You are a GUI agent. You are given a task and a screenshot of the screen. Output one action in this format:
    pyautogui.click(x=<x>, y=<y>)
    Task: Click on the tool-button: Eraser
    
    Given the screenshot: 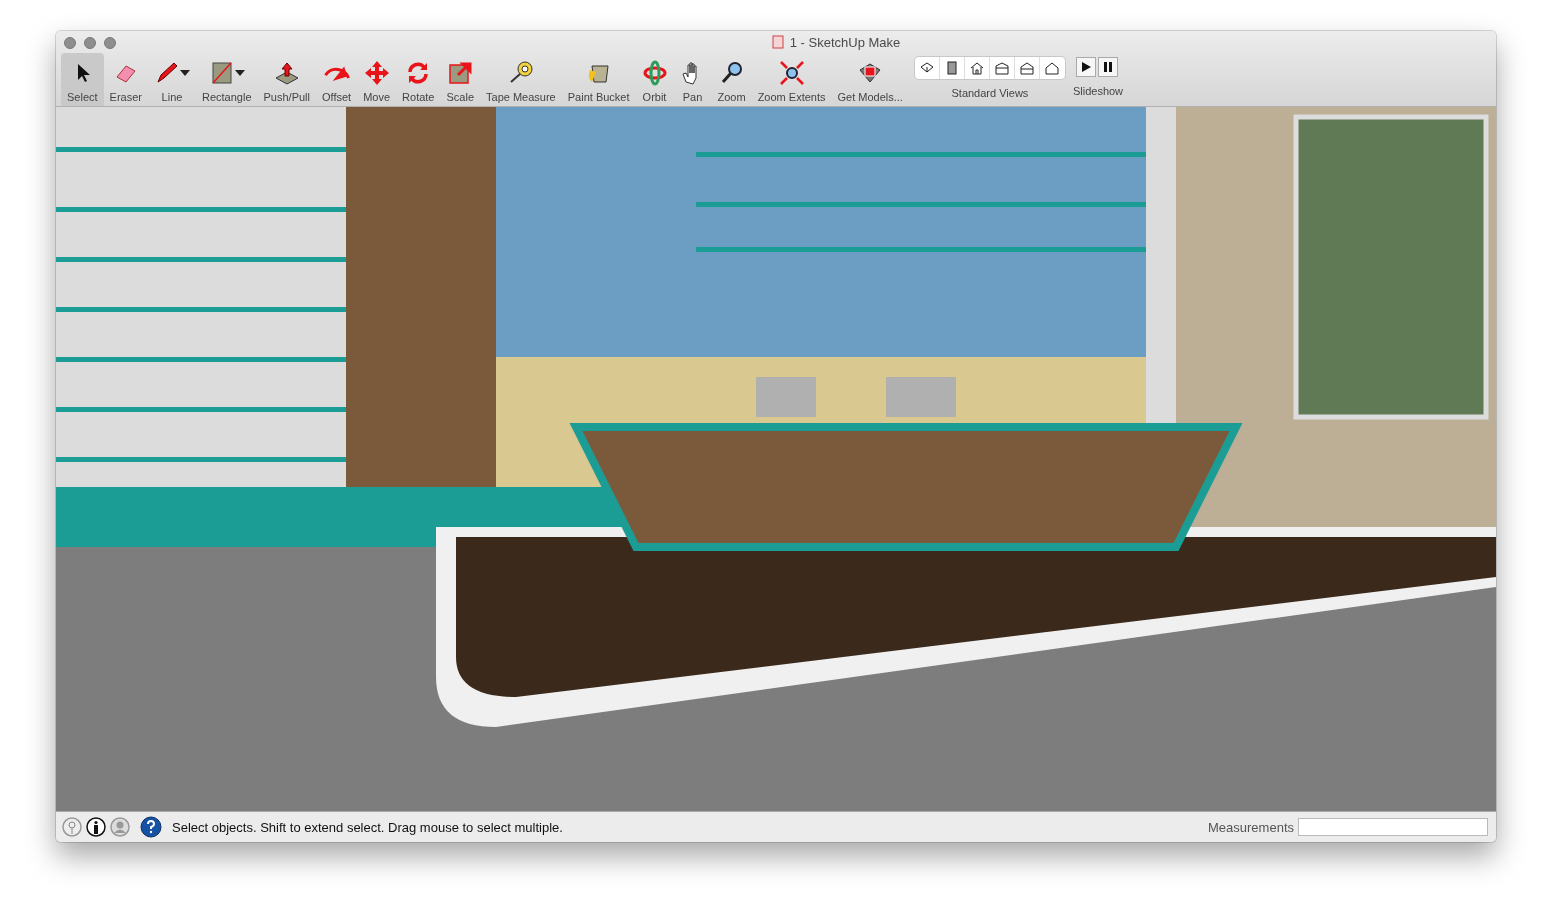 What is the action you would take?
    pyautogui.click(x=125, y=79)
    